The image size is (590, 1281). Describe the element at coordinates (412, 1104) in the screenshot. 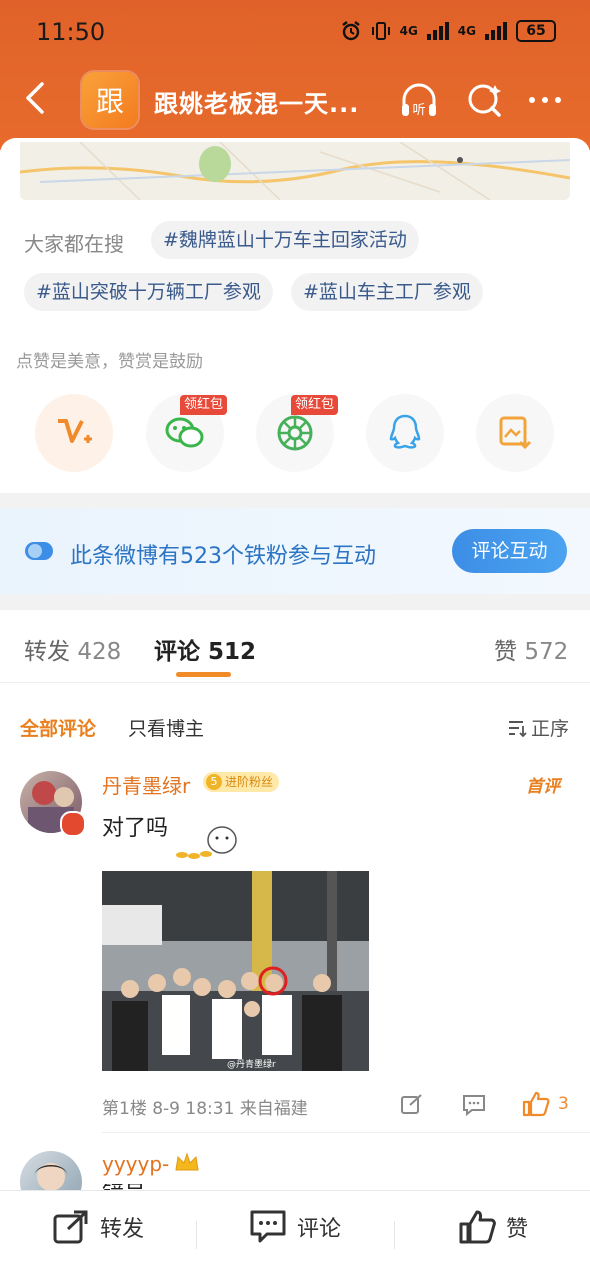

I see `edit-repost-icon` at that location.